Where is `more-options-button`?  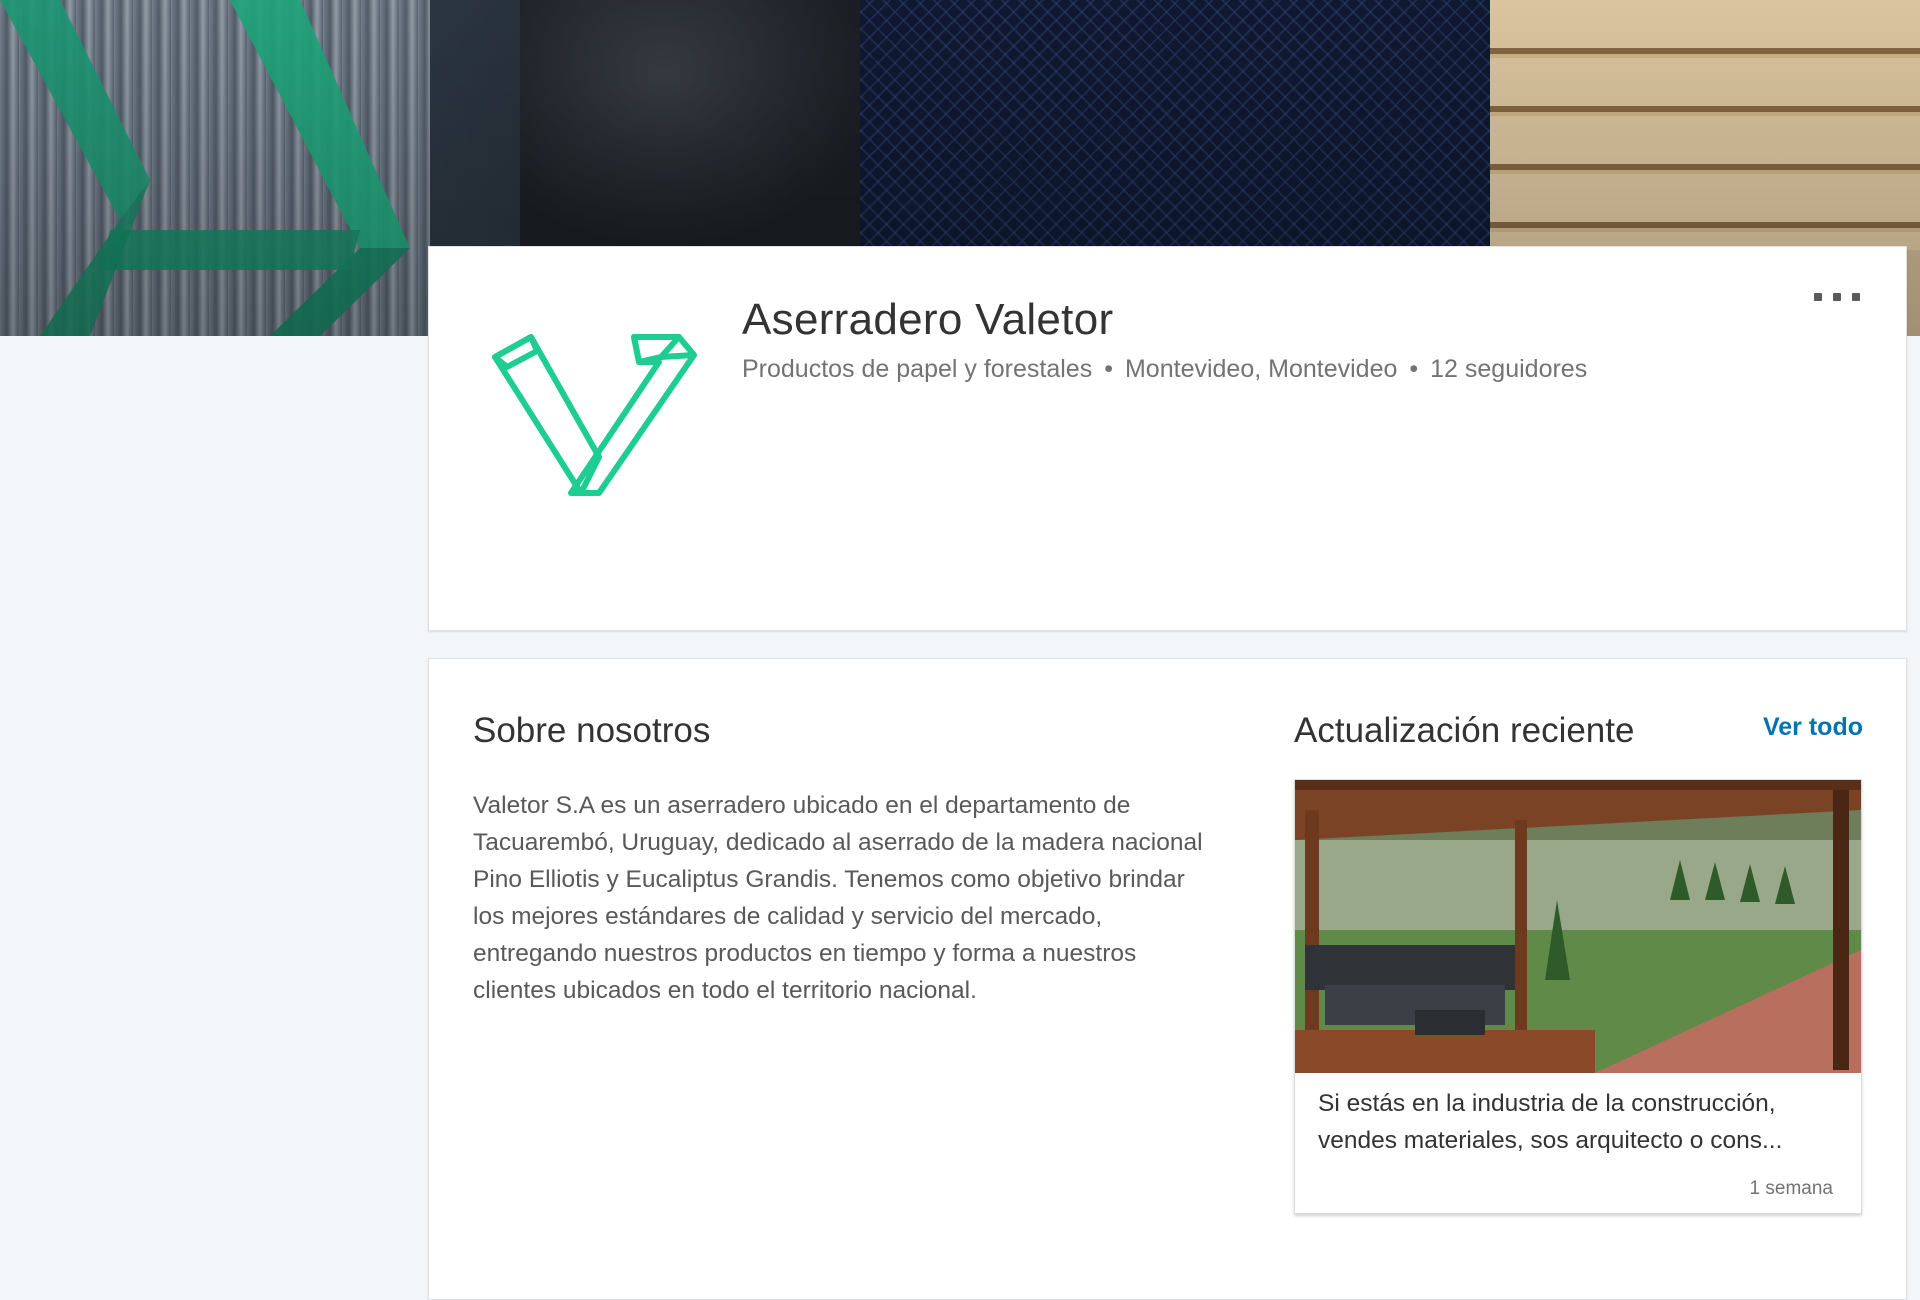
more-options-button is located at coordinates (1837, 297).